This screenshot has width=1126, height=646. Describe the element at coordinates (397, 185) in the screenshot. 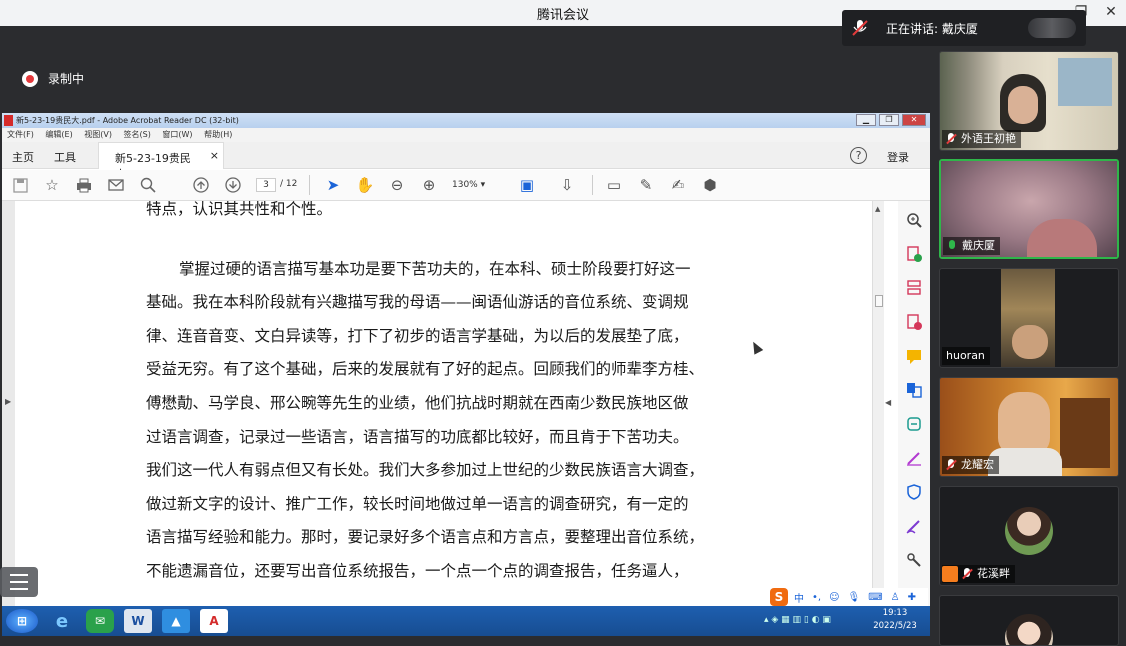

I see `zoom-out-icon: ⊖` at that location.